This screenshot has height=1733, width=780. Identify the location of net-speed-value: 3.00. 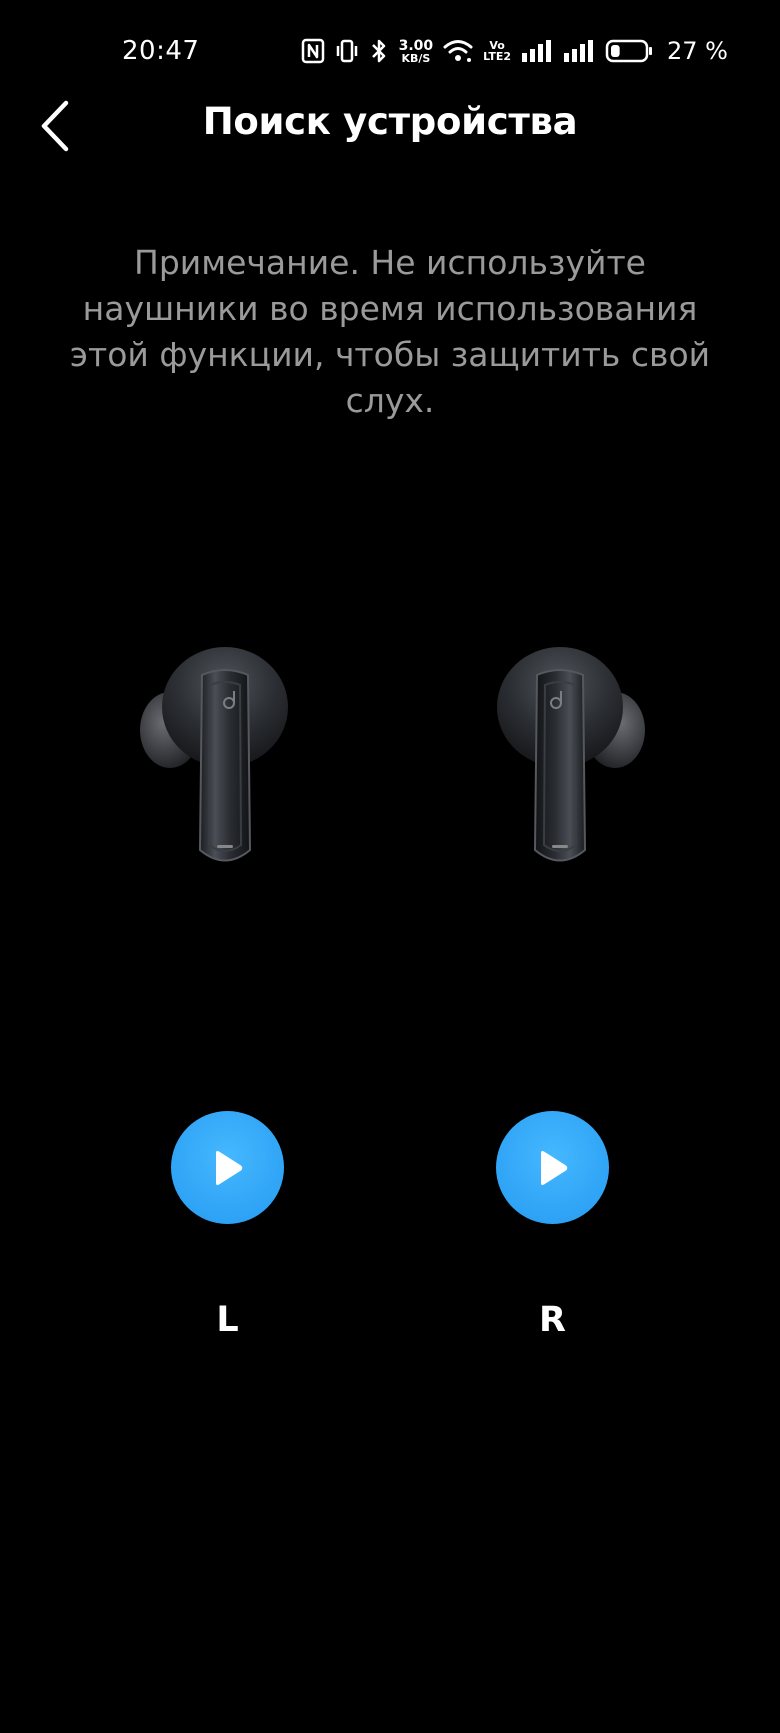
(416, 45).